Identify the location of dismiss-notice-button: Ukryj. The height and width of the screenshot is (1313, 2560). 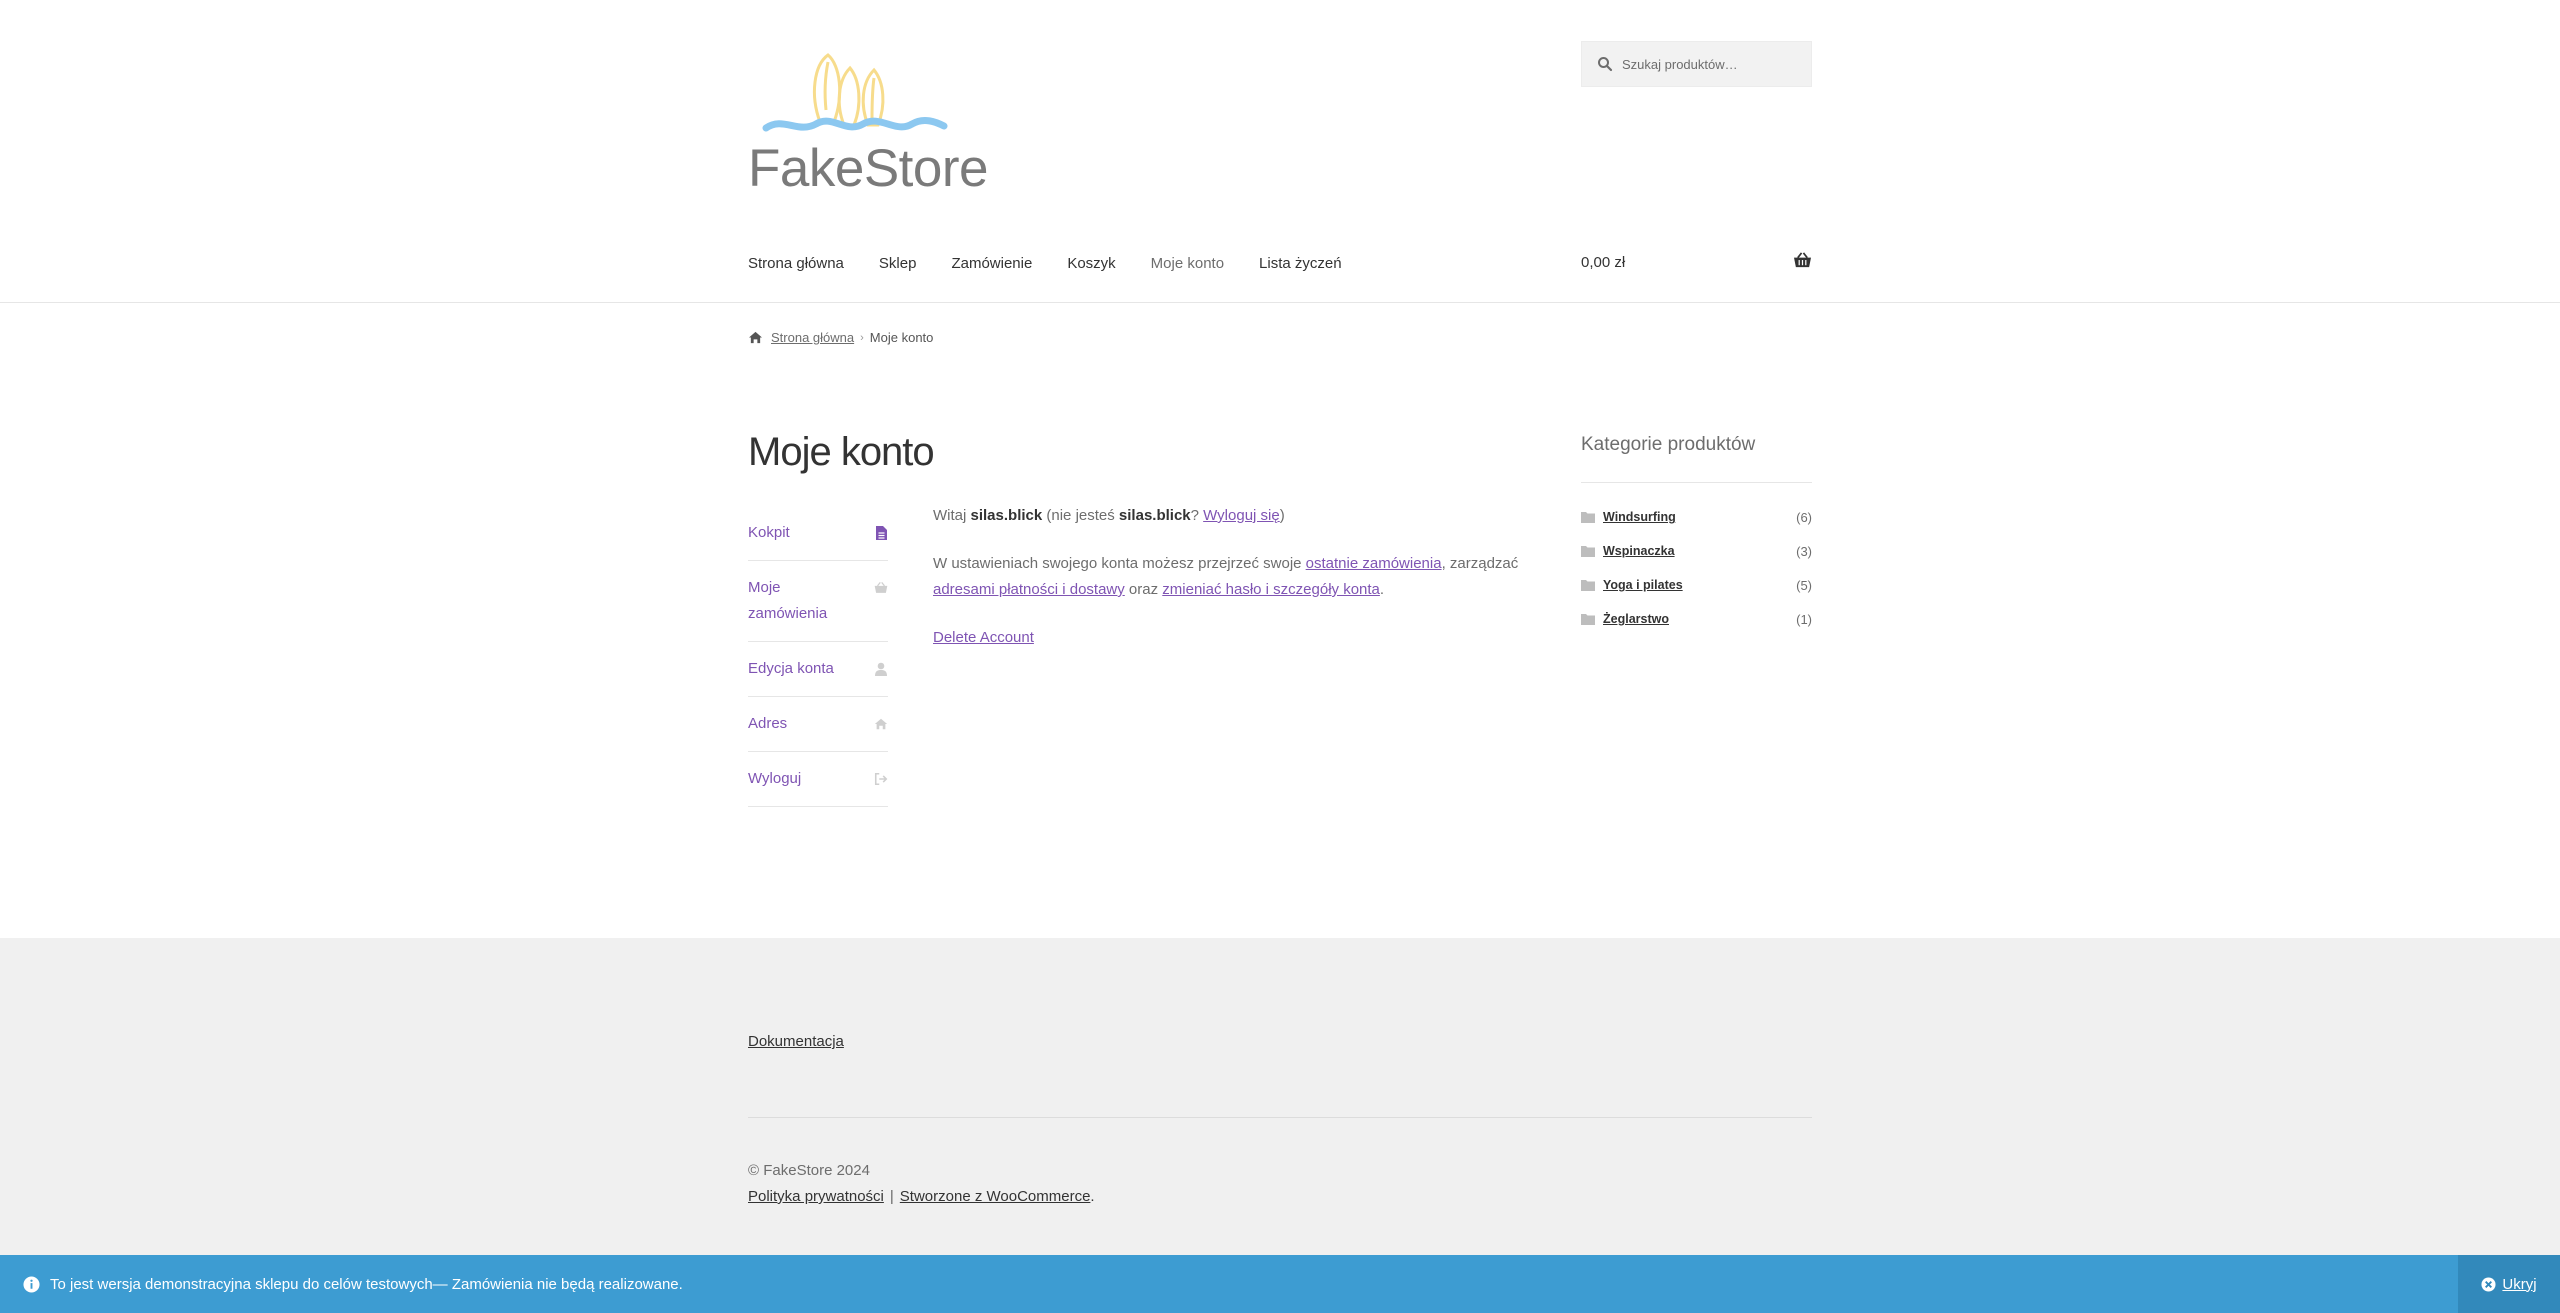
(2509, 1284).